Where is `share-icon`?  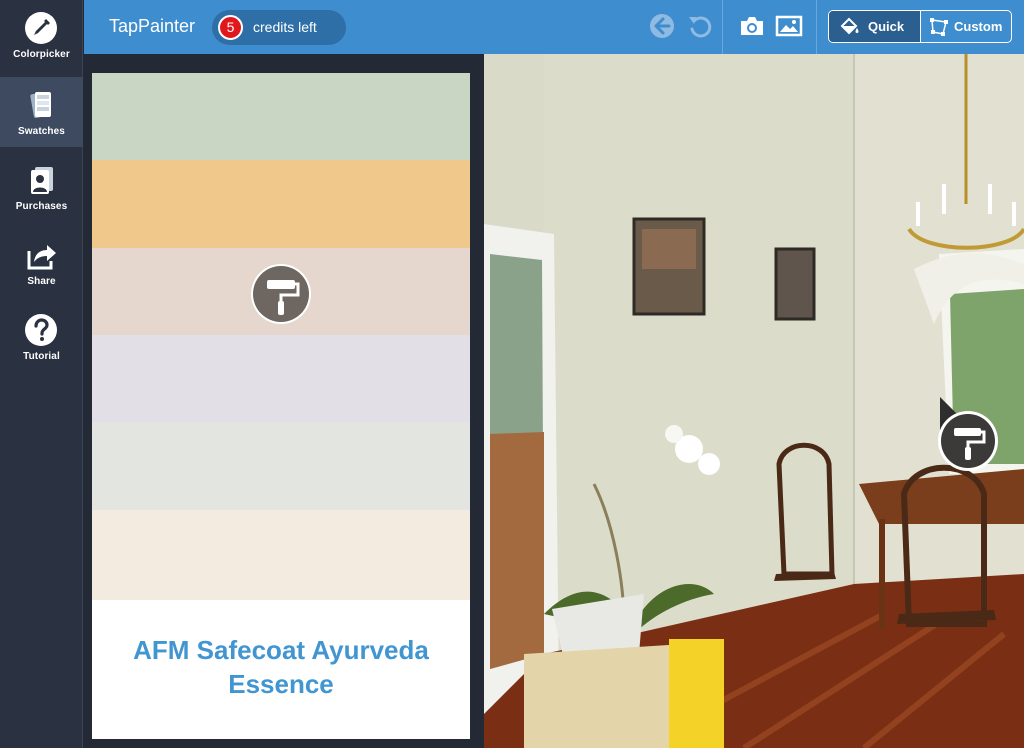
share-icon is located at coordinates (41, 257).